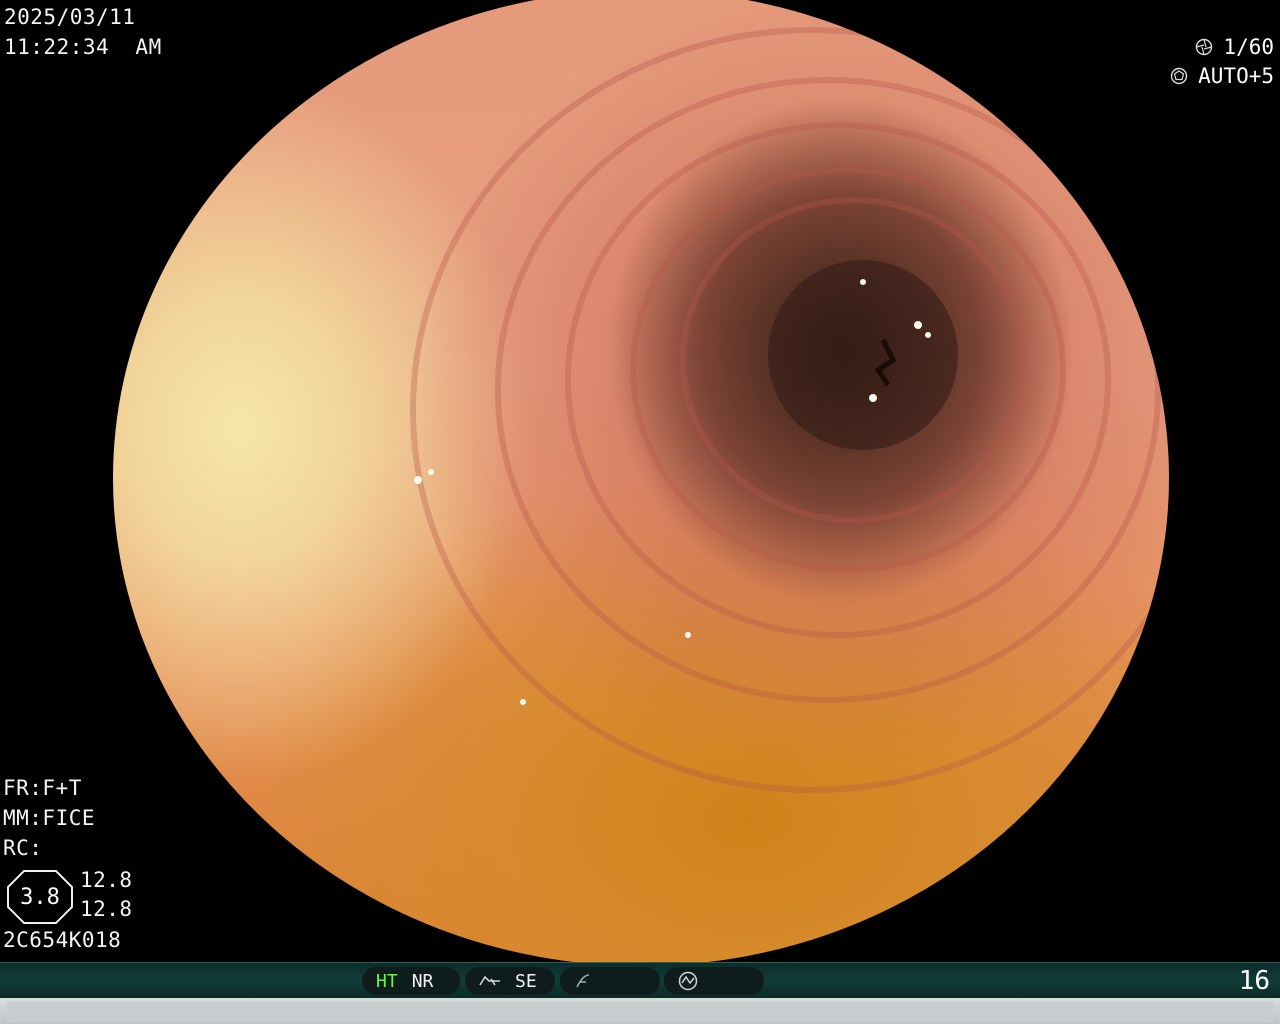  Describe the element at coordinates (83, 47) in the screenshot. I see `time-stamp: 11:22:34 AM` at that location.